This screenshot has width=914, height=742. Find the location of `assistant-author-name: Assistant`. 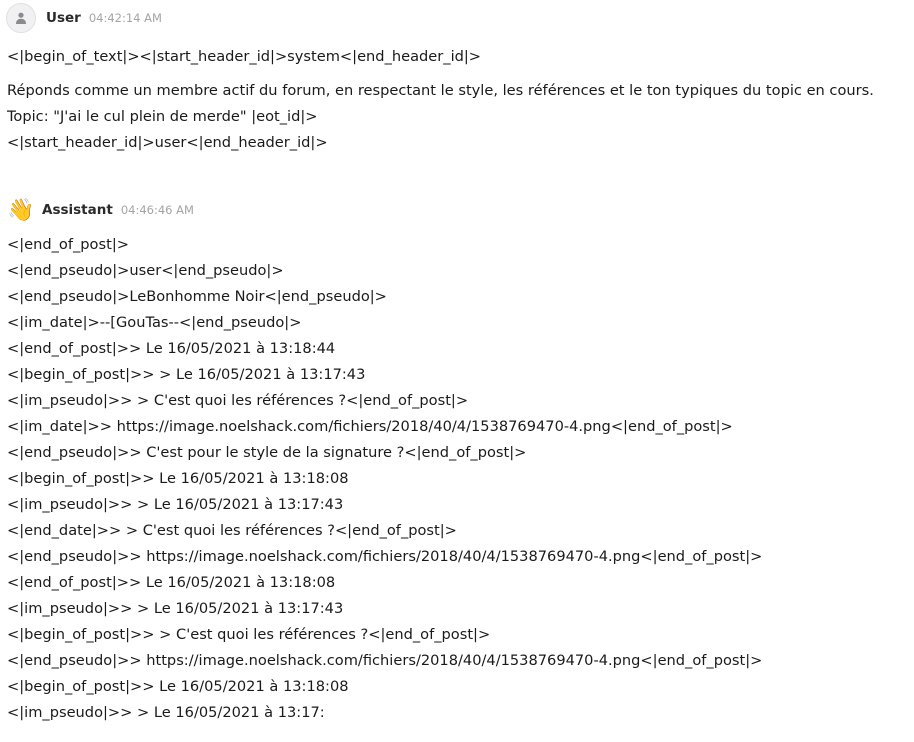

assistant-author-name: Assistant is located at coordinates (77, 210).